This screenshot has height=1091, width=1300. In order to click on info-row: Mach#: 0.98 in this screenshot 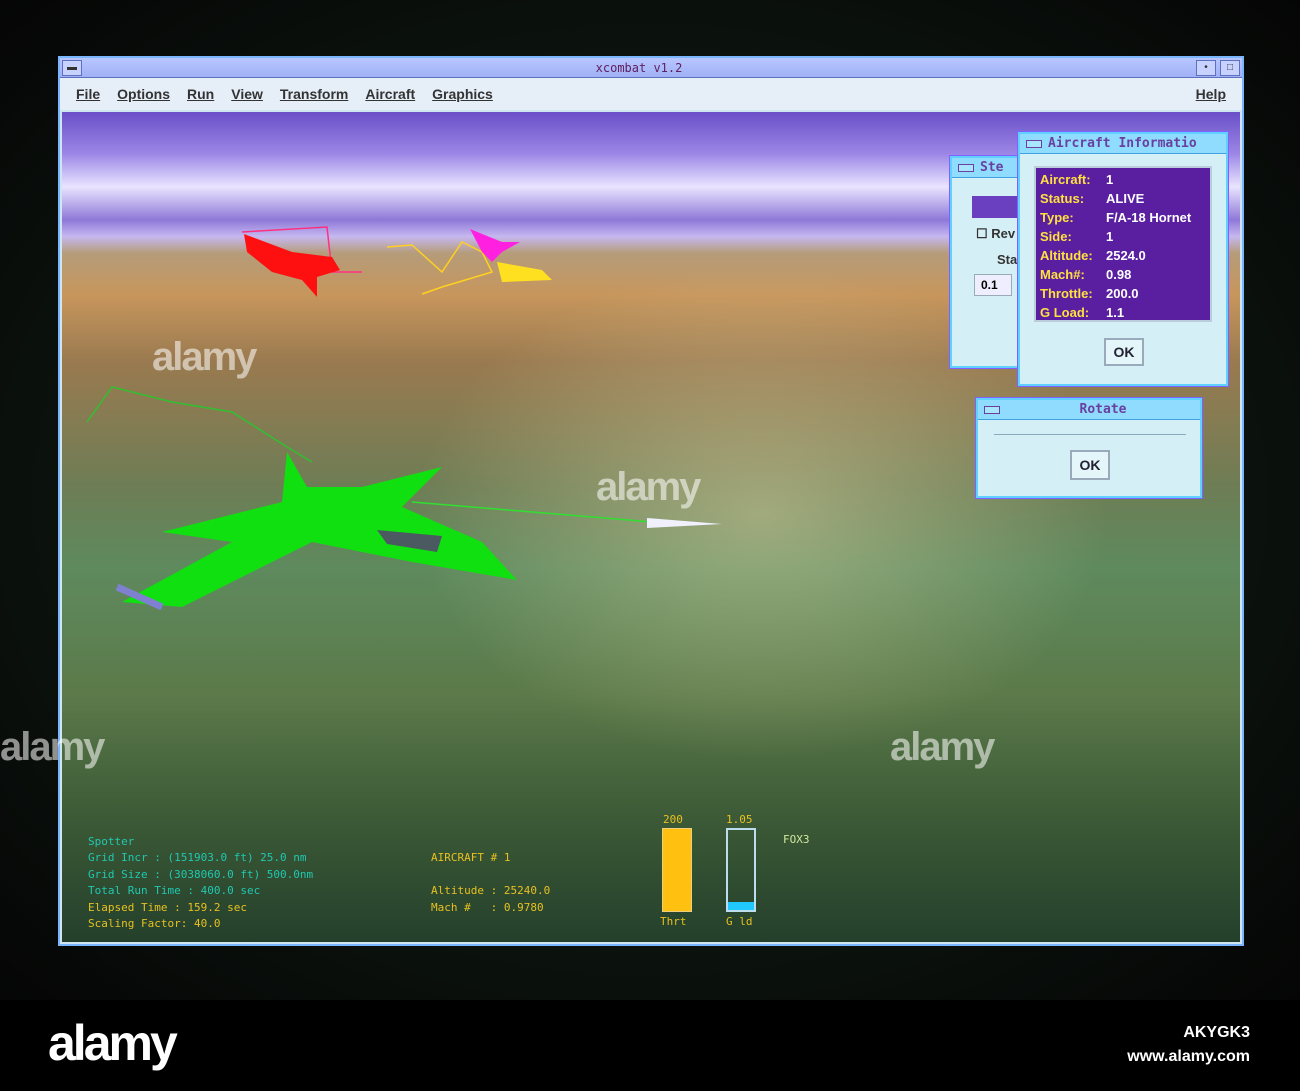, I will do `click(1123, 274)`.